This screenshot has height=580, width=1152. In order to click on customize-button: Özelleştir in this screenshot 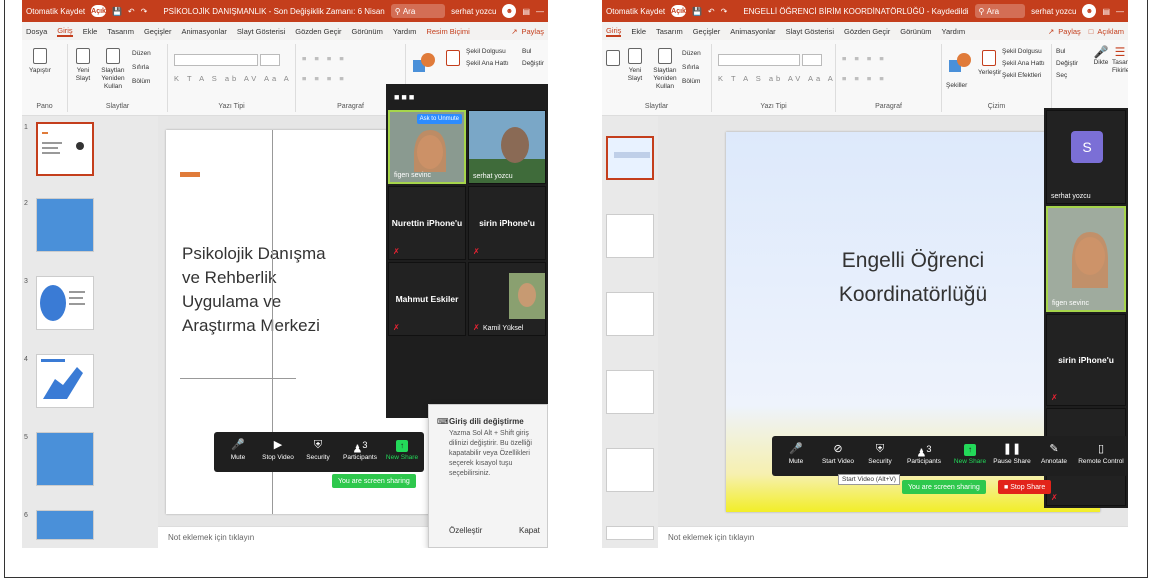, I will do `click(465, 530)`.